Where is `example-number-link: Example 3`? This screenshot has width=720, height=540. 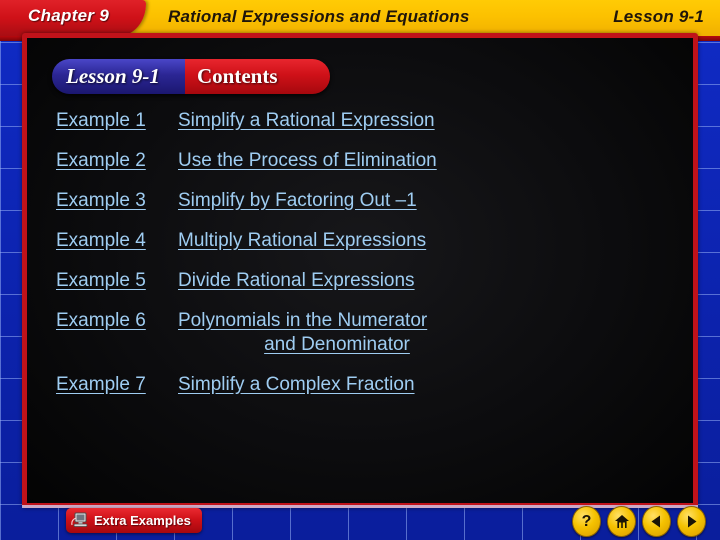
example-number-link: Example 3 is located at coordinates (117, 201).